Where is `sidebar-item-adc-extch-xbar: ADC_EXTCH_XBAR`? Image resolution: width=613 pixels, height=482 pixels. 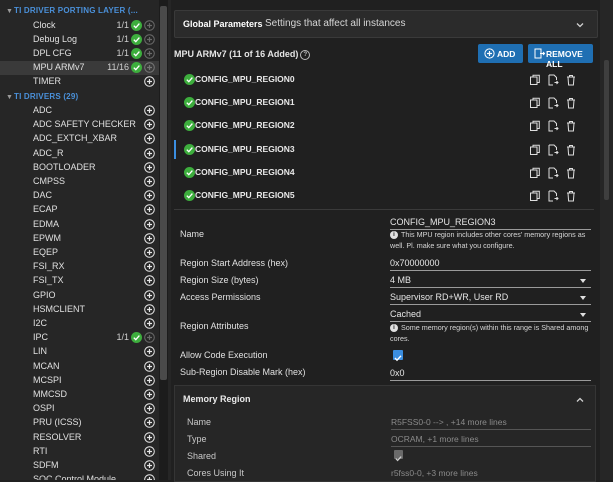
sidebar-item-adc-extch-xbar: ADC_EXTCH_XBAR is located at coordinates (79, 139).